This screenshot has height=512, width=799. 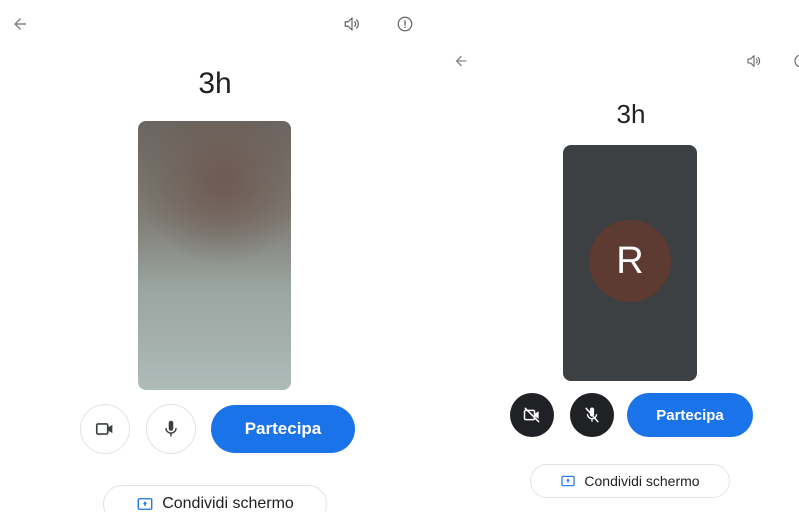 I want to click on videocam-icon, so click(x=104, y=429).